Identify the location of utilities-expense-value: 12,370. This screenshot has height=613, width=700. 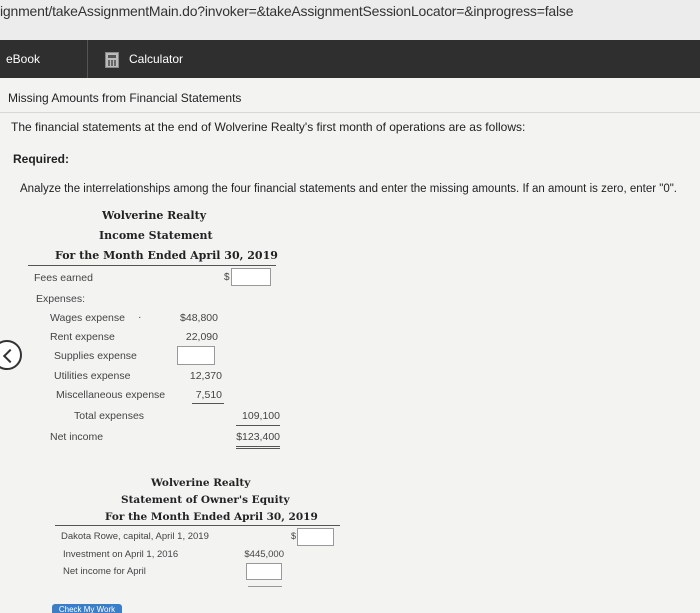
(205, 376).